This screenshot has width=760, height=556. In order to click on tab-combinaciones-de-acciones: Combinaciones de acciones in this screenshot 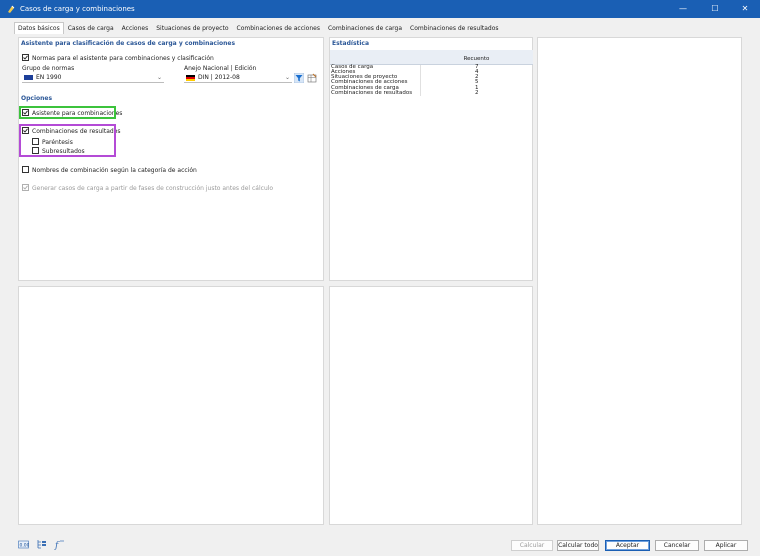, I will do `click(278, 28)`.